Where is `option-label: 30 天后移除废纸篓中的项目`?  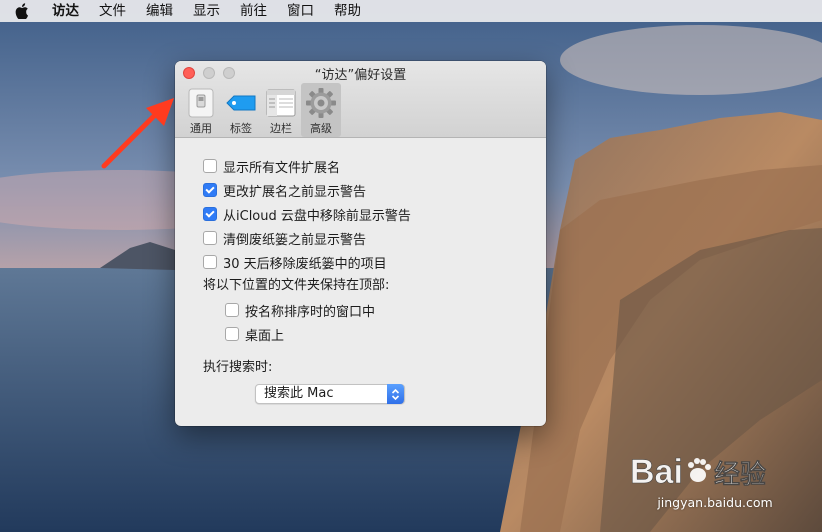 option-label: 30 天后移除废纸篓中的项目 is located at coordinates (305, 264).